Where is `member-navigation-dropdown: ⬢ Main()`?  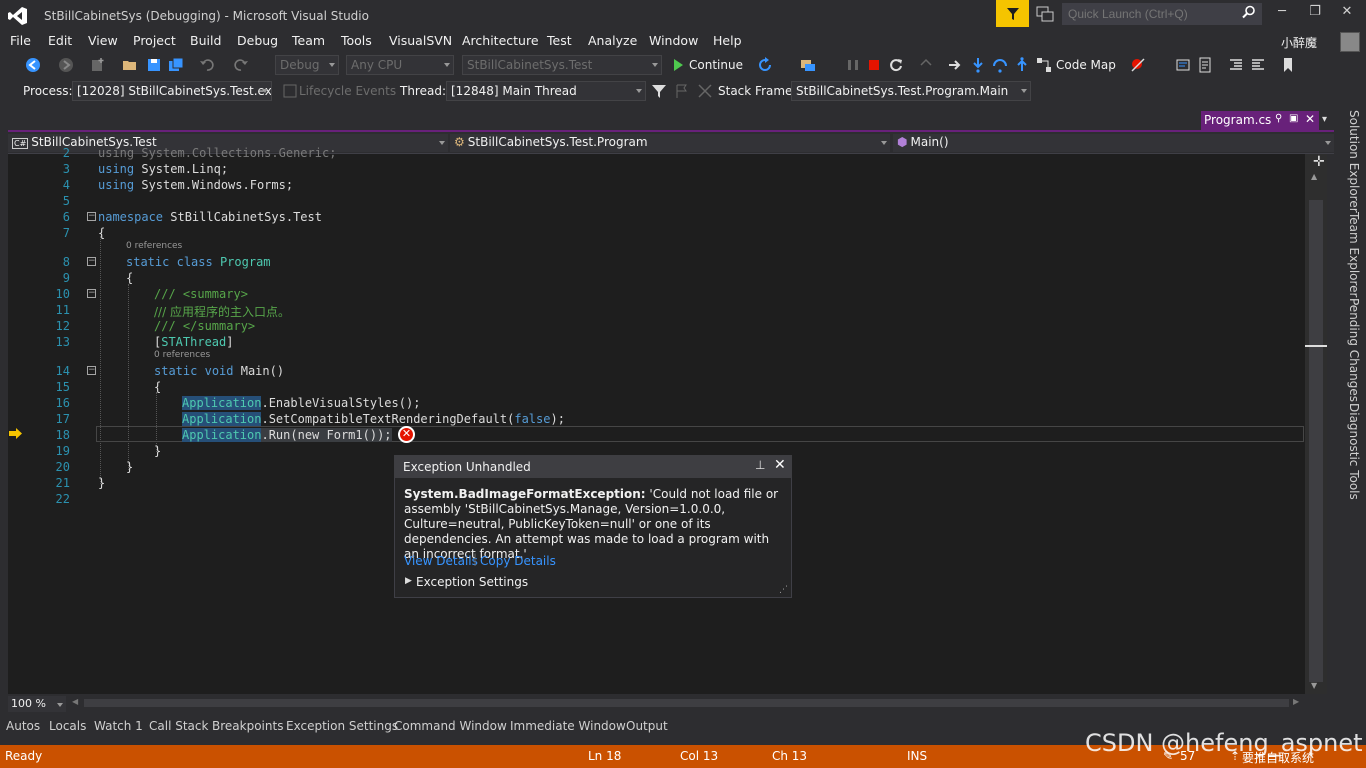
member-navigation-dropdown: ⬢ Main() is located at coordinates (1113, 143).